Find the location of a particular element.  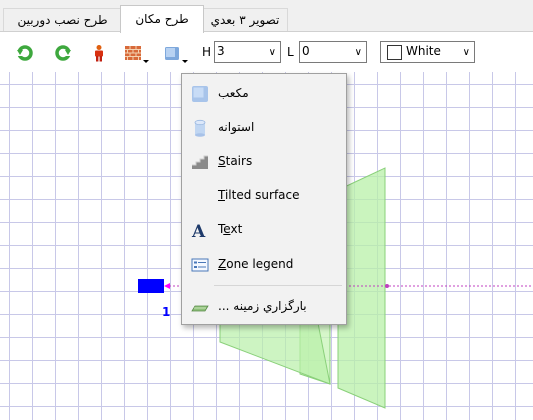

menu-item-load-background: ... بارگزاري زمينه is located at coordinates (264, 307).